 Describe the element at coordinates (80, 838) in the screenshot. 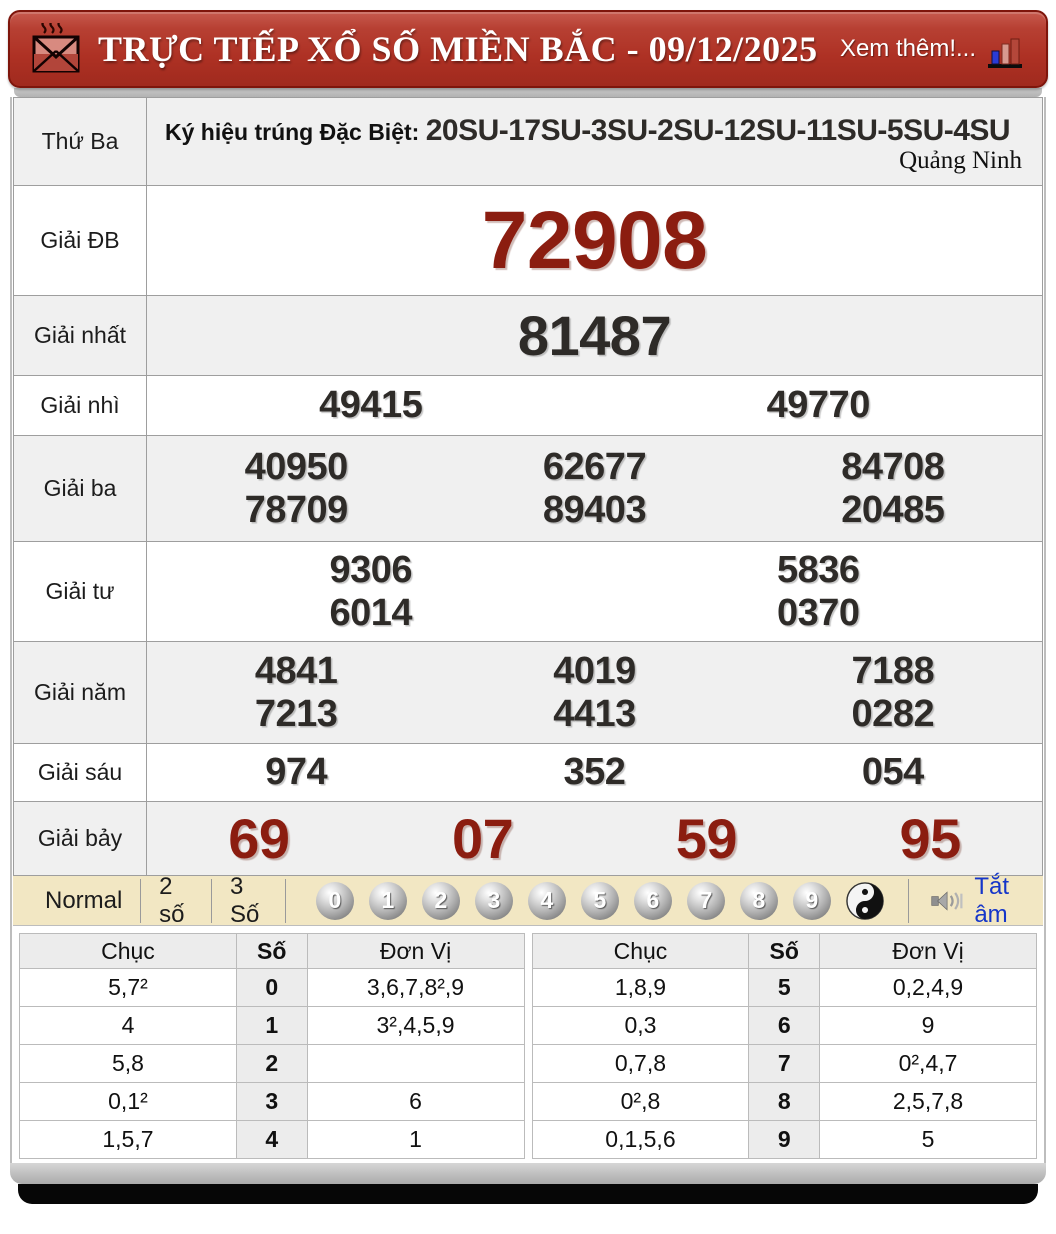

I see `prize-label: Giải bảy` at that location.